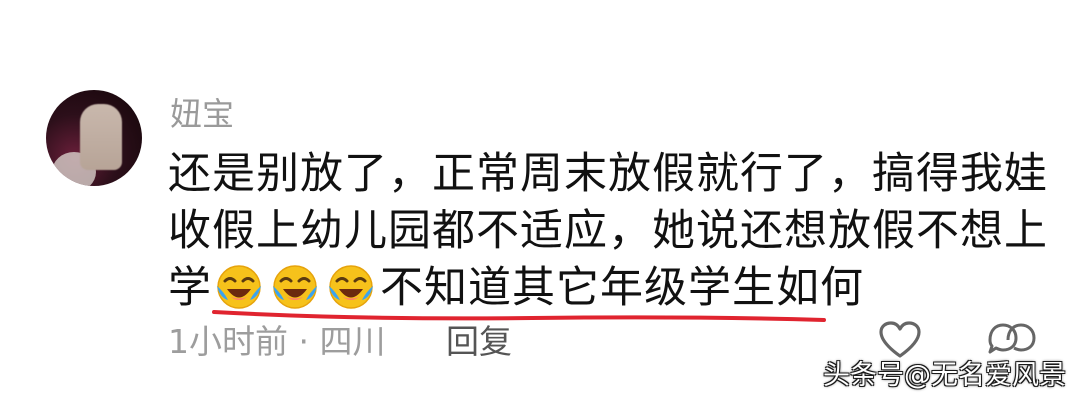 The height and width of the screenshot is (402, 1080). I want to click on comment-line-2: 收假上幼儿园都不适应，她说还想放假不想上, so click(608, 231).